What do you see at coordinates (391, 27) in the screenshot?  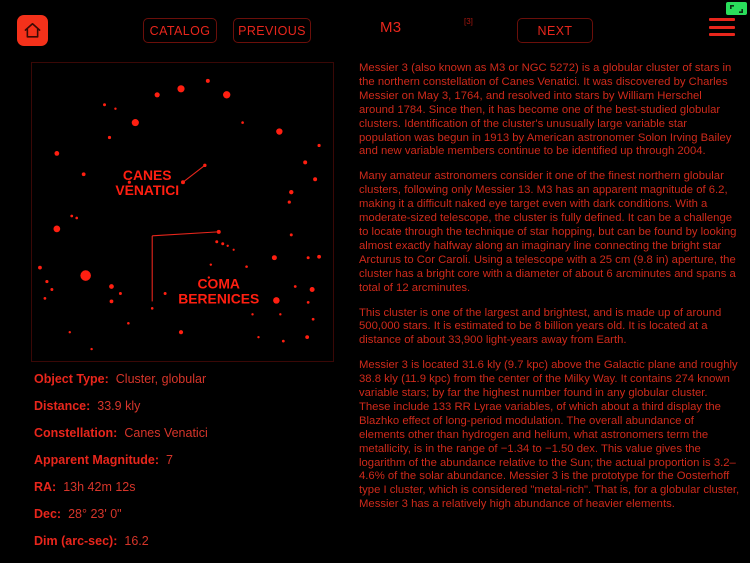 I see `object-title: M3` at bounding box center [391, 27].